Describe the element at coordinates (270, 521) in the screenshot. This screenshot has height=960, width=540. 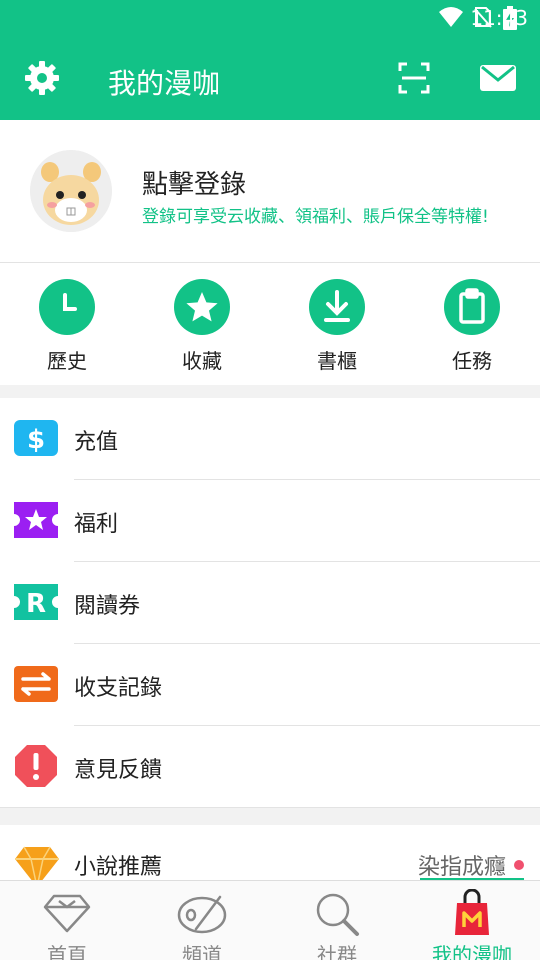
I see `menu-item-welfare: 福利` at that location.